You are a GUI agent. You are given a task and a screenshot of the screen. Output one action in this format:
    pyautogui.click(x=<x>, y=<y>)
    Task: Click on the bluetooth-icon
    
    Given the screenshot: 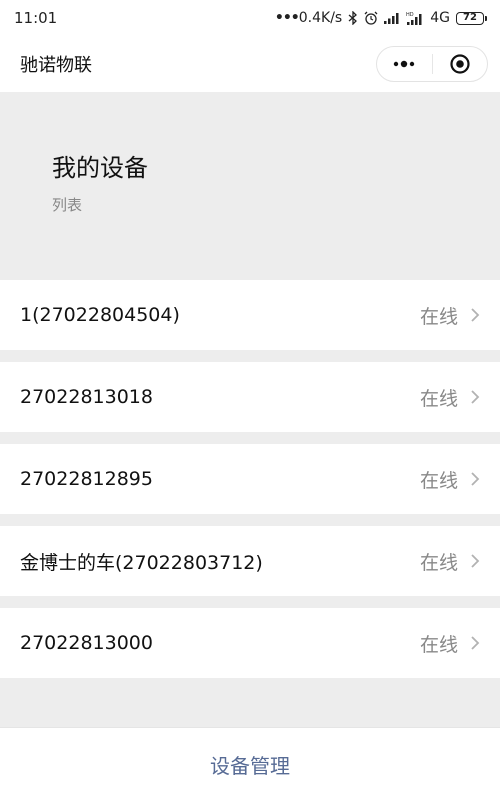 What is the action you would take?
    pyautogui.click(x=353, y=18)
    